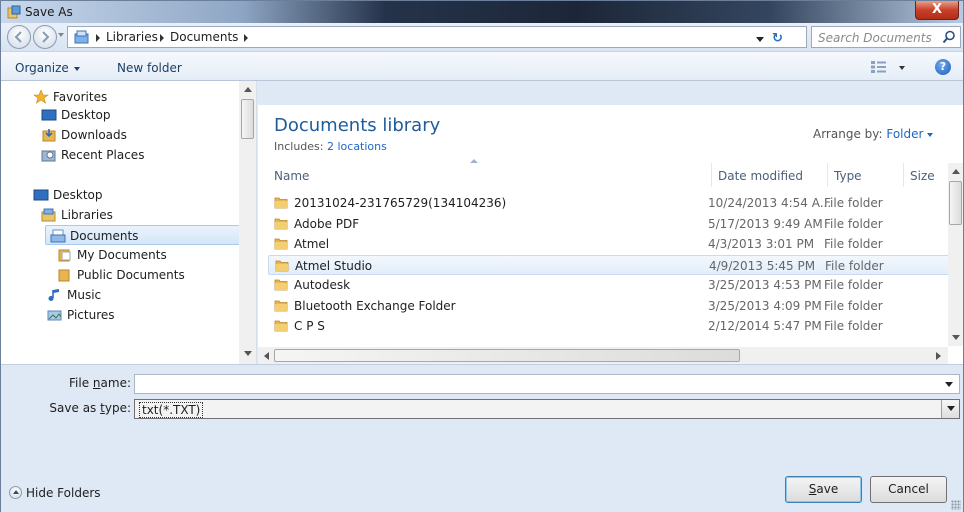 The width and height of the screenshot is (964, 512). Describe the element at coordinates (137, 295) in the screenshot. I see `nav-music: Music` at that location.